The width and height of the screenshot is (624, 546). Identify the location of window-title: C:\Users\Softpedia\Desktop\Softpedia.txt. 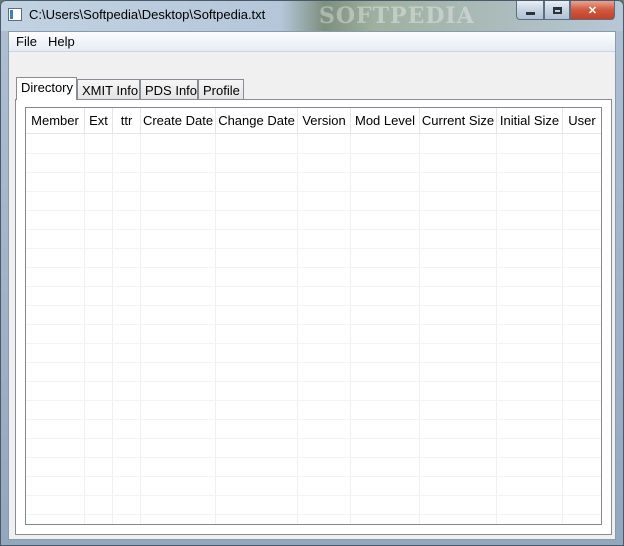
(147, 14).